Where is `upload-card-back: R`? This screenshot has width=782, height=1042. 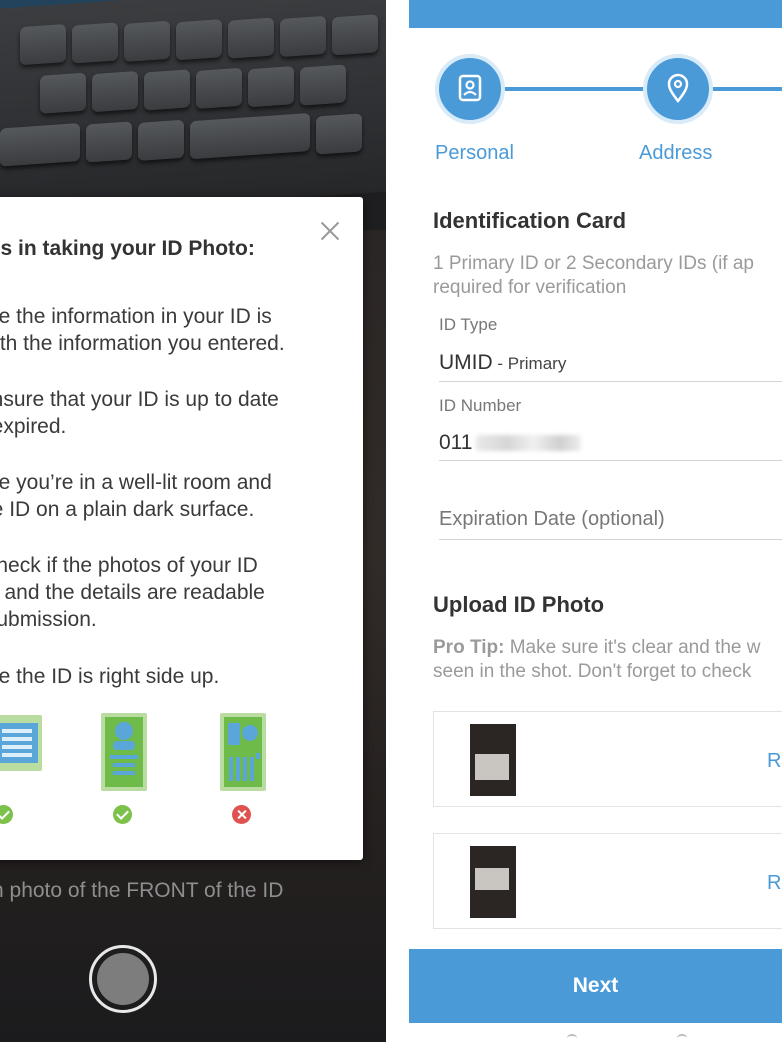 upload-card-back: R is located at coordinates (607, 881).